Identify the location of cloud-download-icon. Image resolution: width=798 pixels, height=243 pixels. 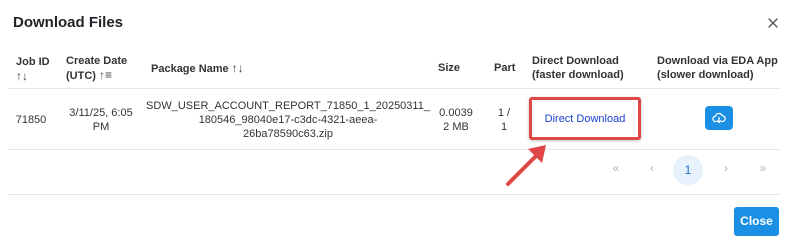
(719, 118).